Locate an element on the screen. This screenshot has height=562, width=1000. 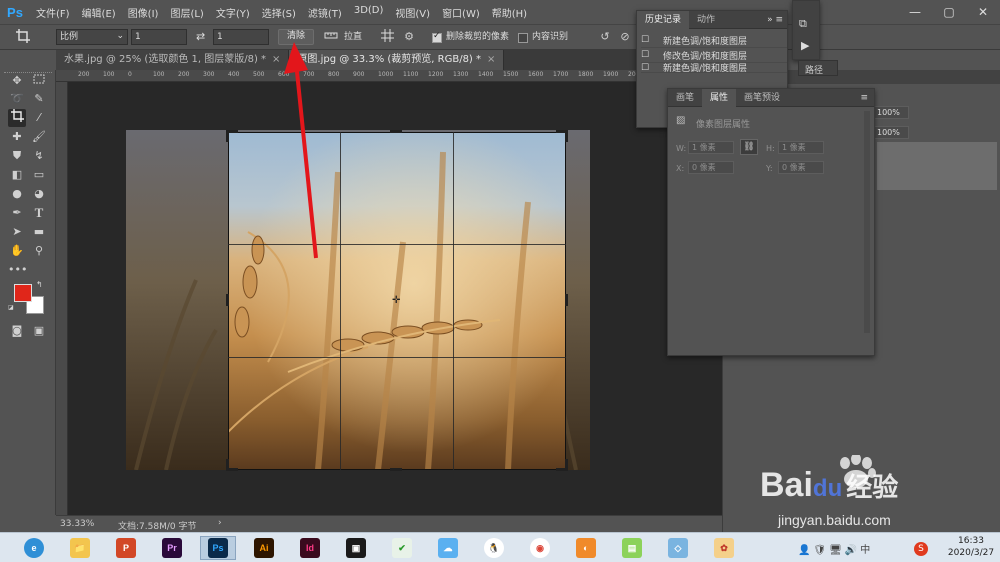
menu-item: 文字(Y) is located at coordinates (233, 12).